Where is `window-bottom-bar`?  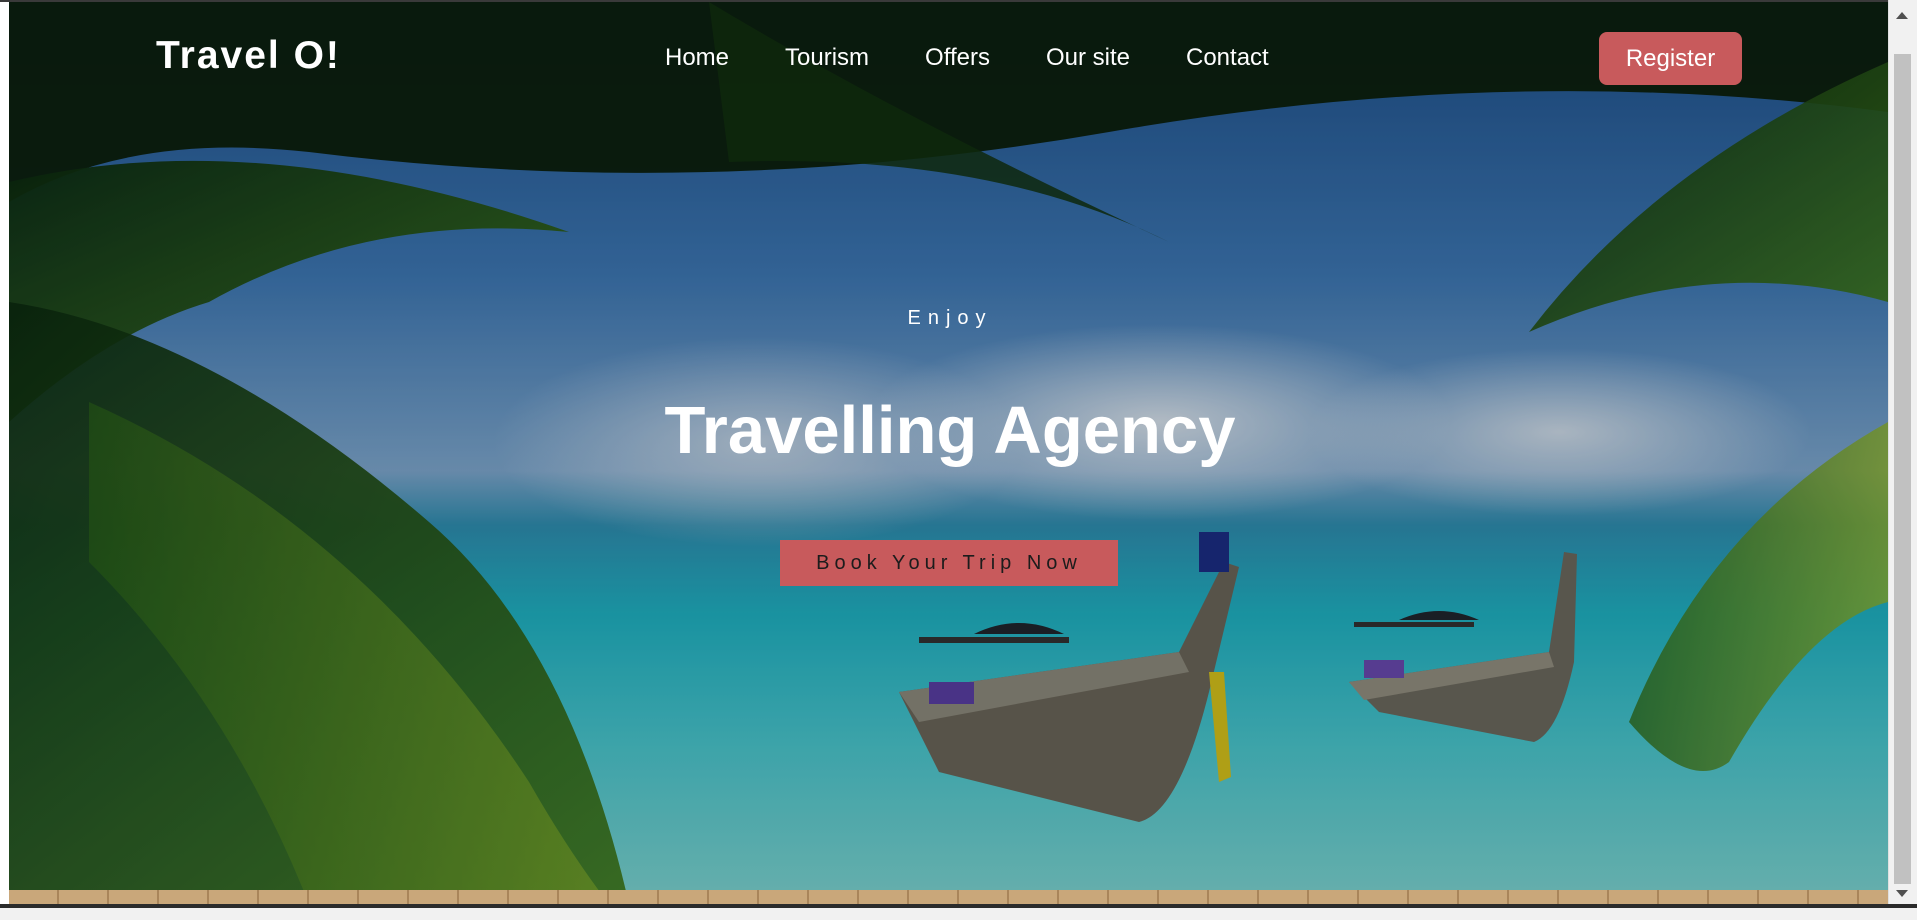
window-bottom-bar is located at coordinates (958, 912).